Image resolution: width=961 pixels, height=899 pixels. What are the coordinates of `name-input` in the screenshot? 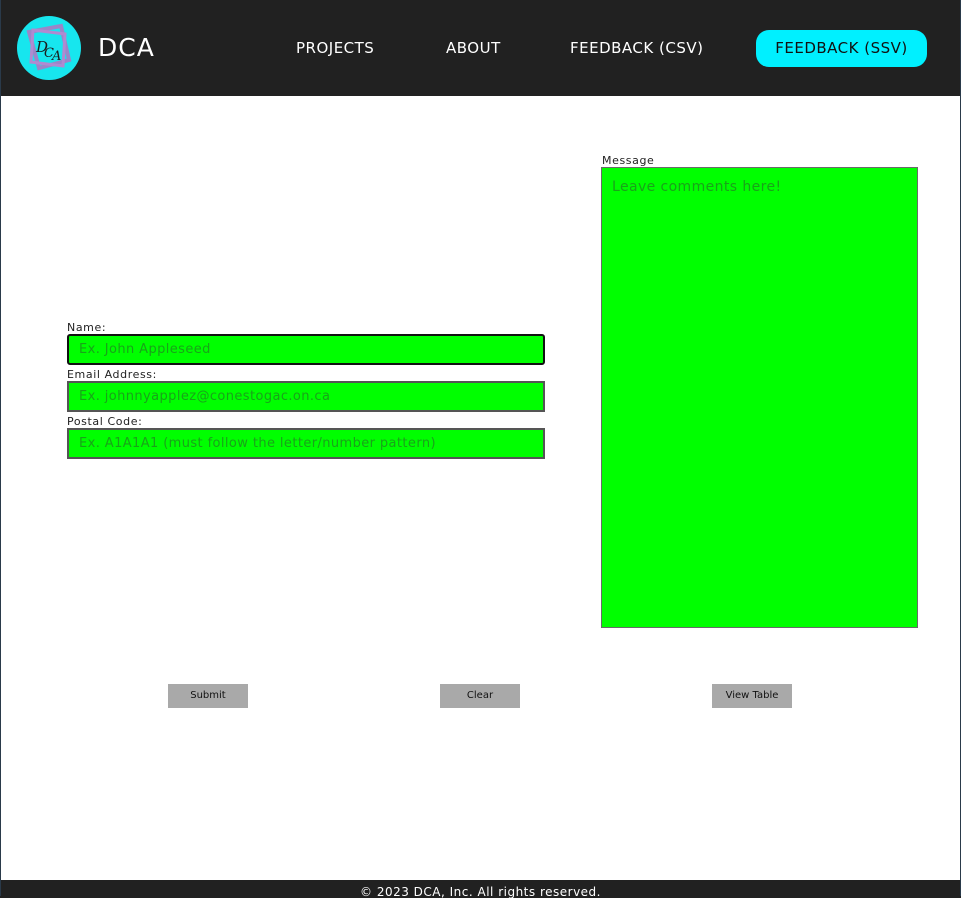 It's located at (306, 349).